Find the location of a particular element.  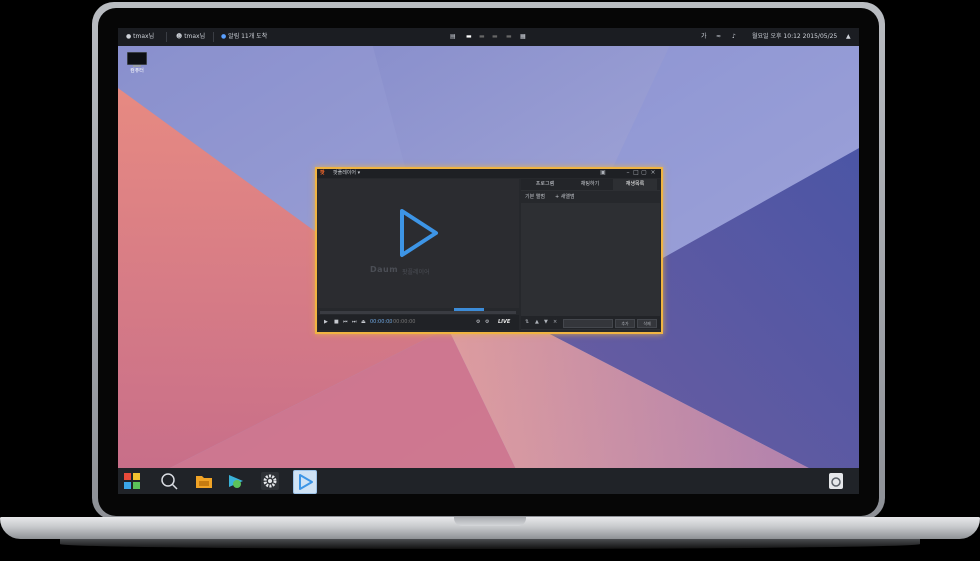

user-menu-label: tmax님 is located at coordinates (144, 36).